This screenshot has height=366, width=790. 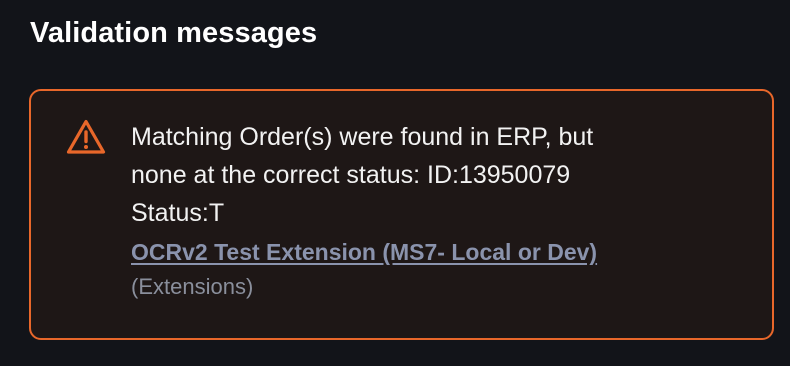 What do you see at coordinates (178, 213) in the screenshot?
I see `alert-message-line: Status:T` at bounding box center [178, 213].